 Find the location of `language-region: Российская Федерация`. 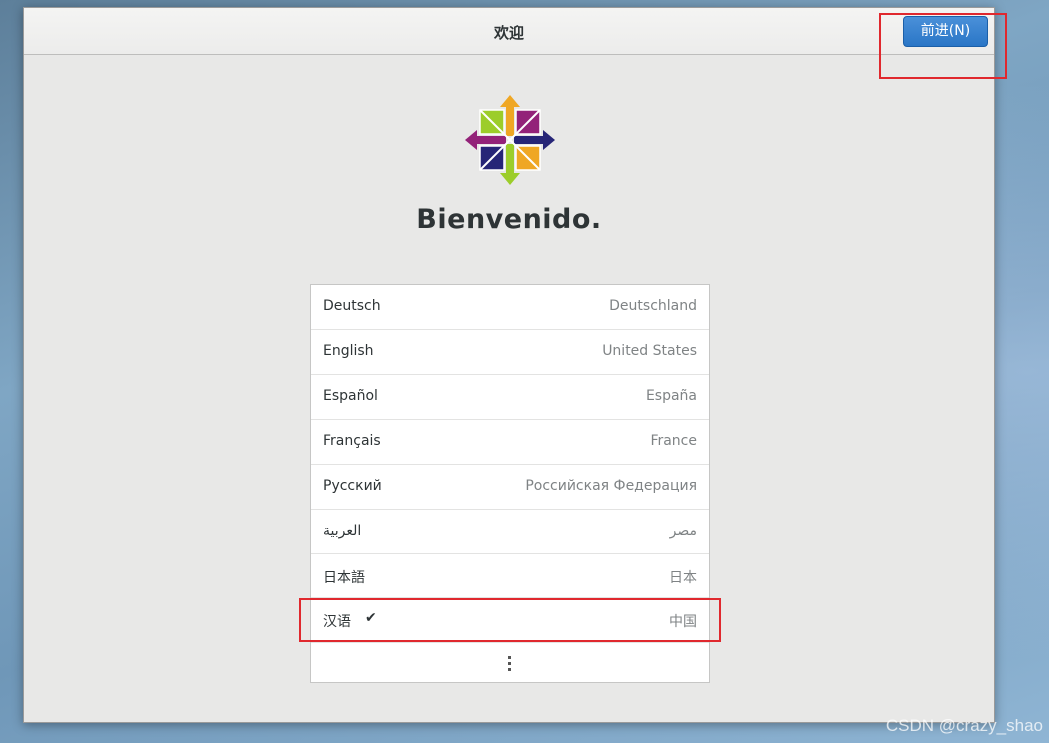

language-region: Российская Федерация is located at coordinates (611, 486).